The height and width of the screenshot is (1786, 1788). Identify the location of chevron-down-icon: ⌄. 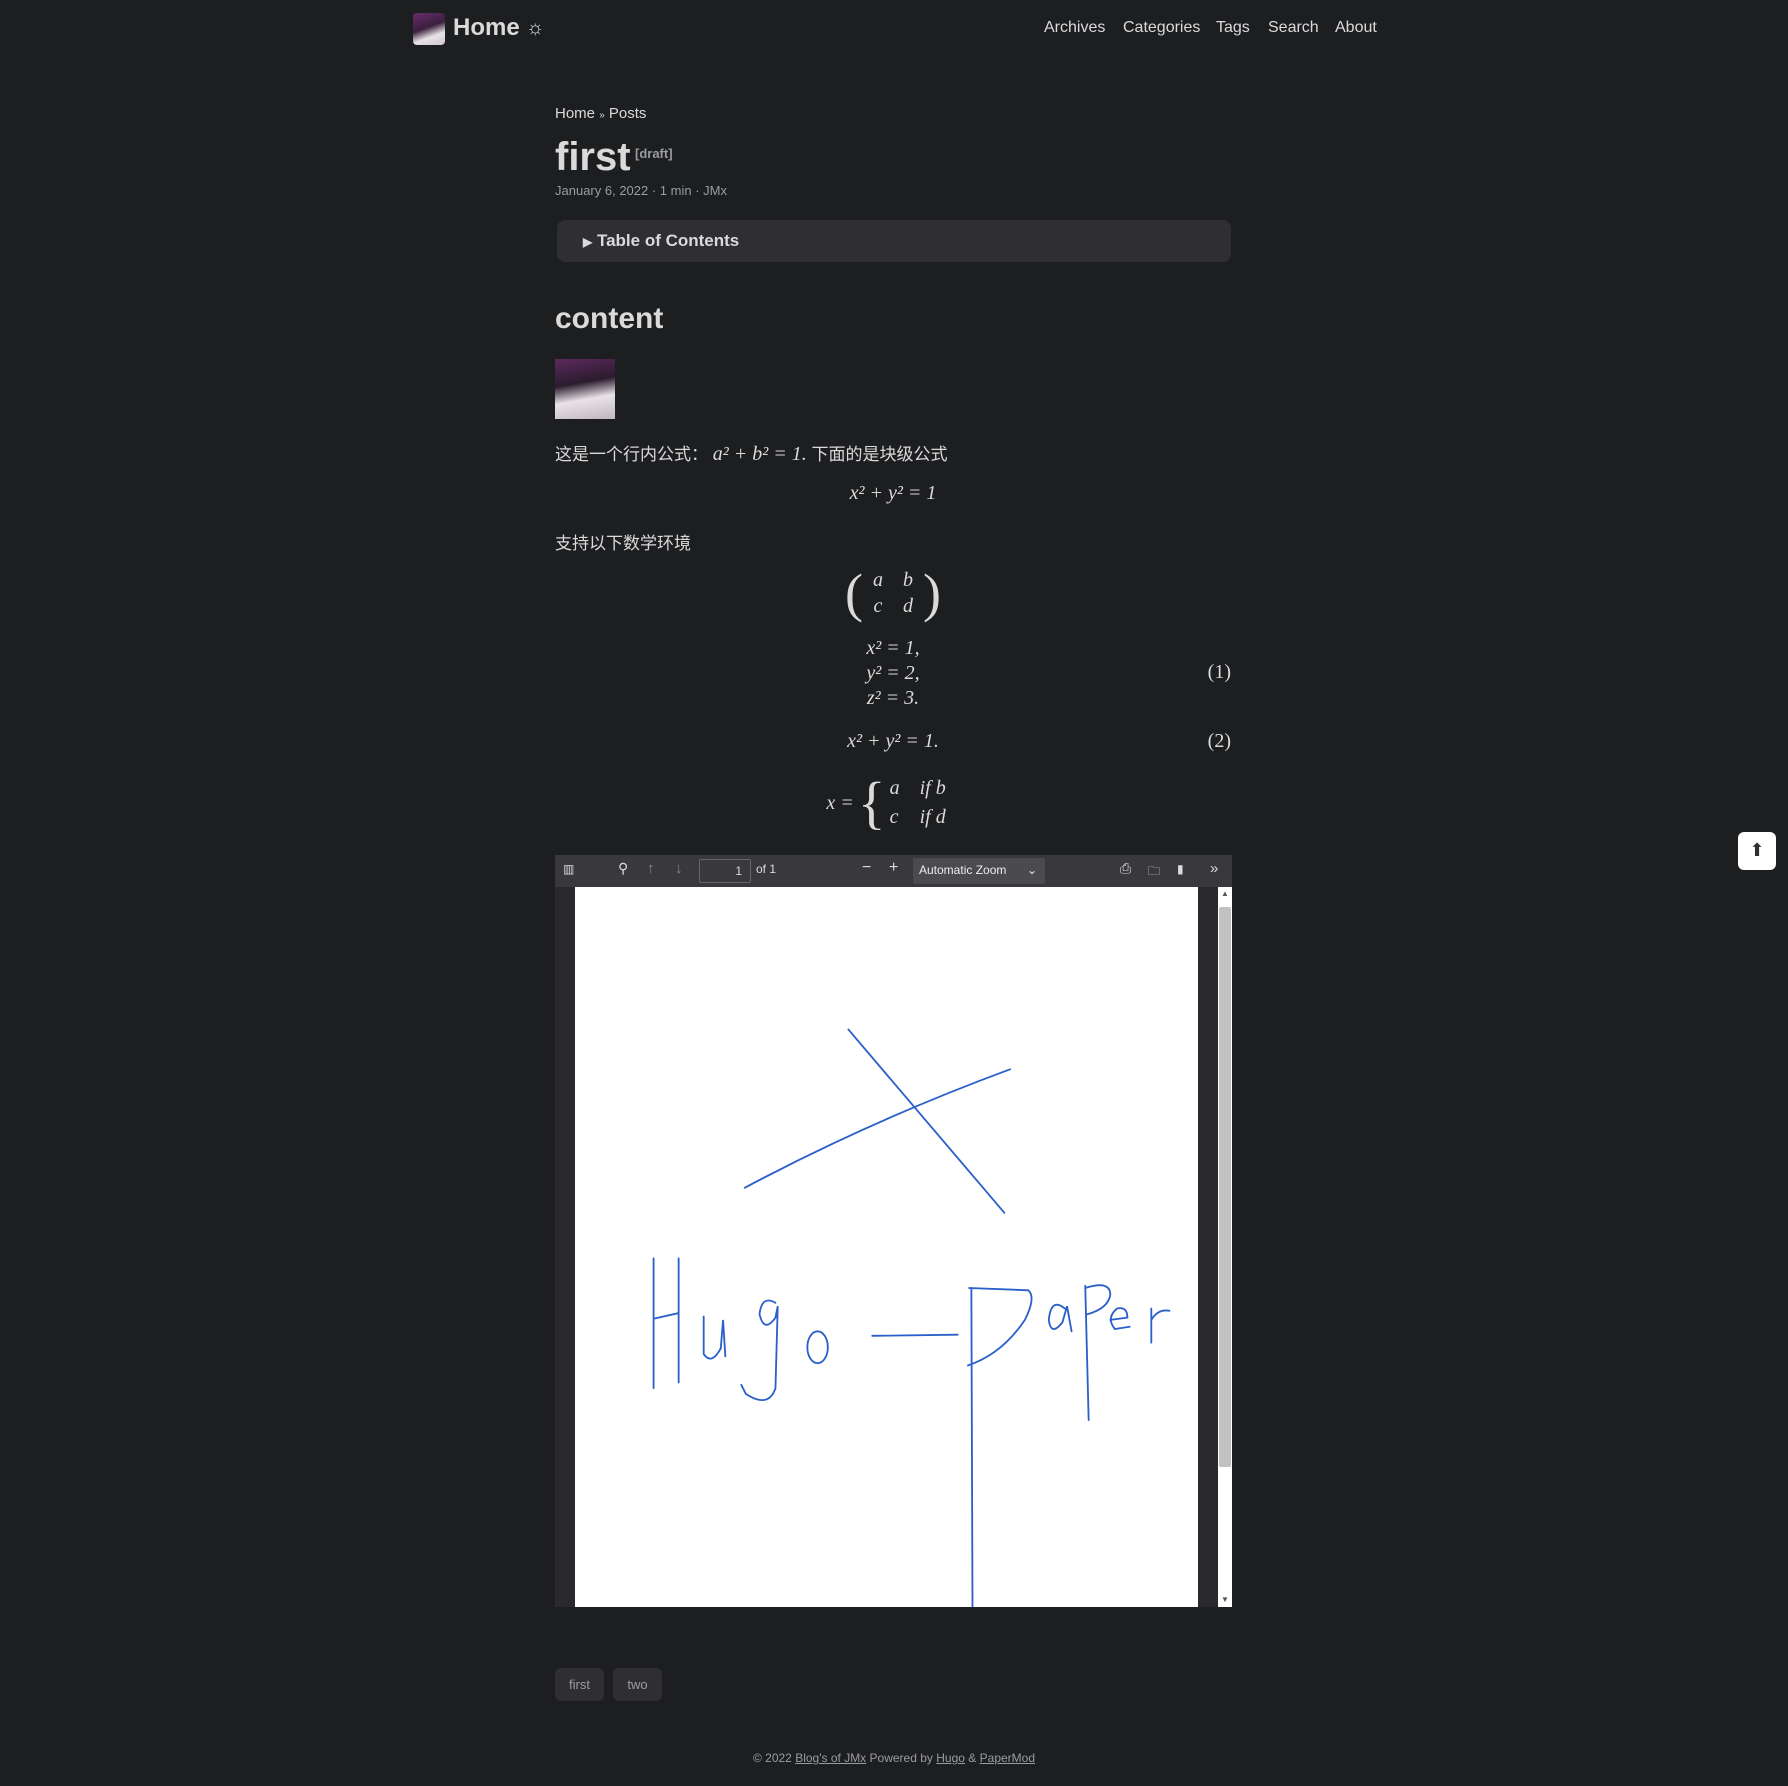
(1031, 870).